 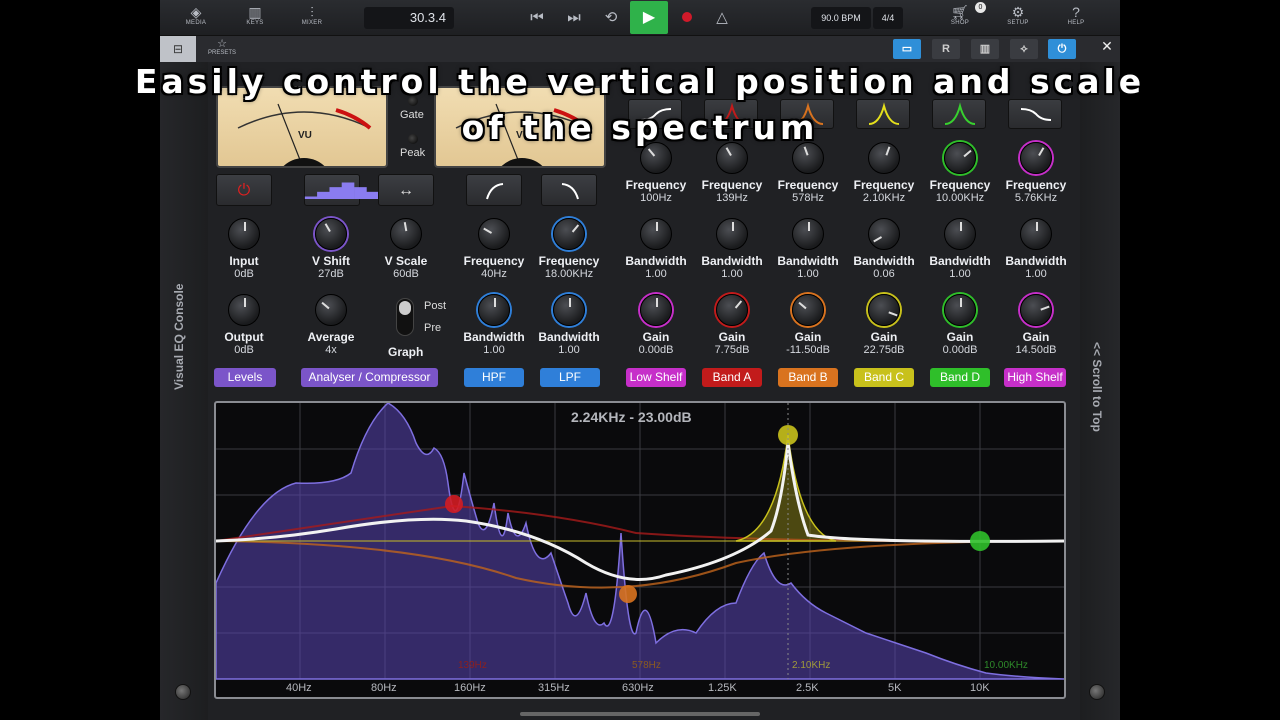 What do you see at coordinates (574, 18) in the screenshot?
I see `skip-forward-button: ⏭` at bounding box center [574, 18].